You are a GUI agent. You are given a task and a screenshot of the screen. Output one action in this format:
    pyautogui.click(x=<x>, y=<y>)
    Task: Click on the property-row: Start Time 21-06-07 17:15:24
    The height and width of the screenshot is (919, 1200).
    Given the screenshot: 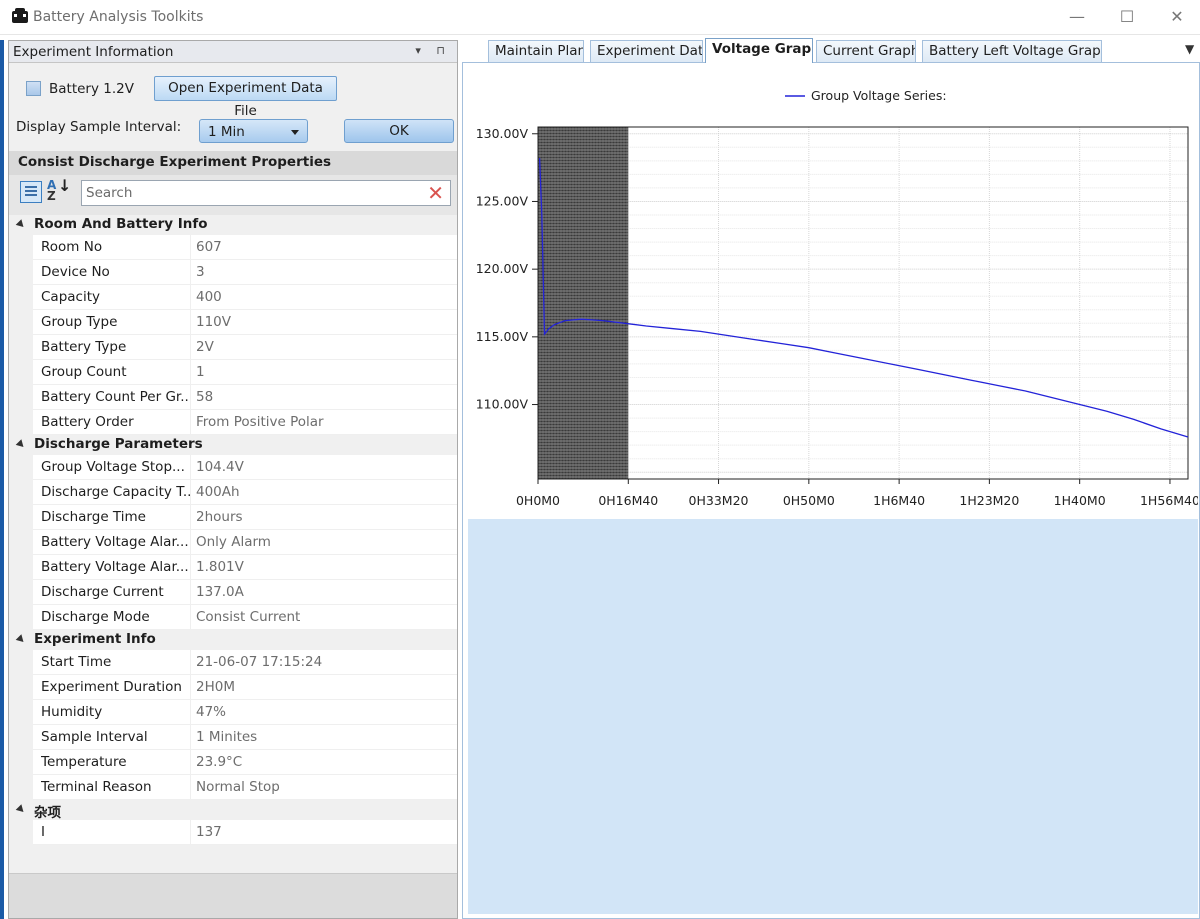 What is the action you would take?
    pyautogui.click(x=233, y=662)
    